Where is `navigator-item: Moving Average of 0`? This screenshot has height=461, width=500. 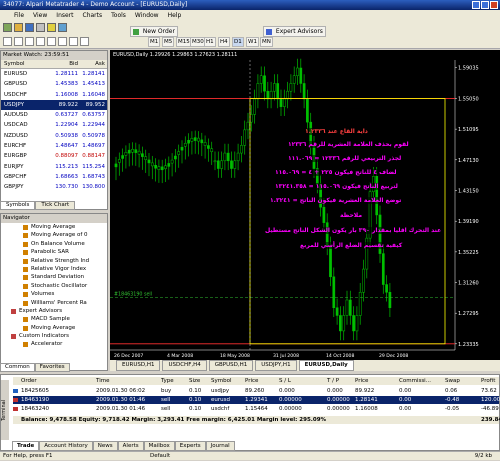
navigator-item: Moving Average of 0 is located at coordinates (54, 235).